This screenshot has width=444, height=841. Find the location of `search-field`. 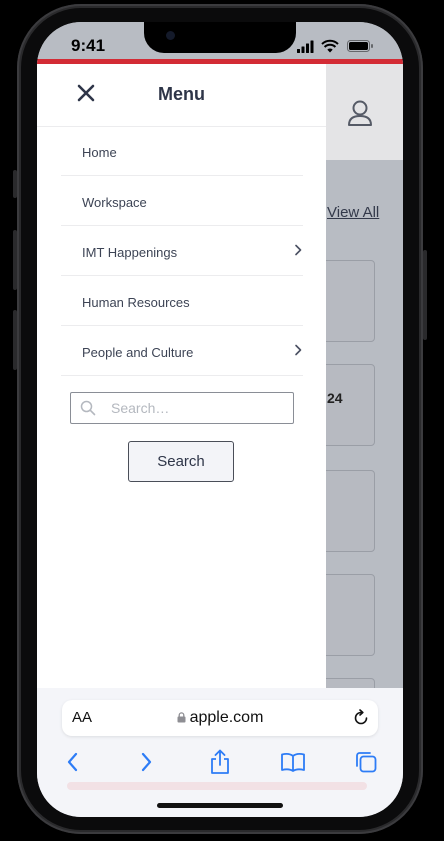

search-field is located at coordinates (182, 408).